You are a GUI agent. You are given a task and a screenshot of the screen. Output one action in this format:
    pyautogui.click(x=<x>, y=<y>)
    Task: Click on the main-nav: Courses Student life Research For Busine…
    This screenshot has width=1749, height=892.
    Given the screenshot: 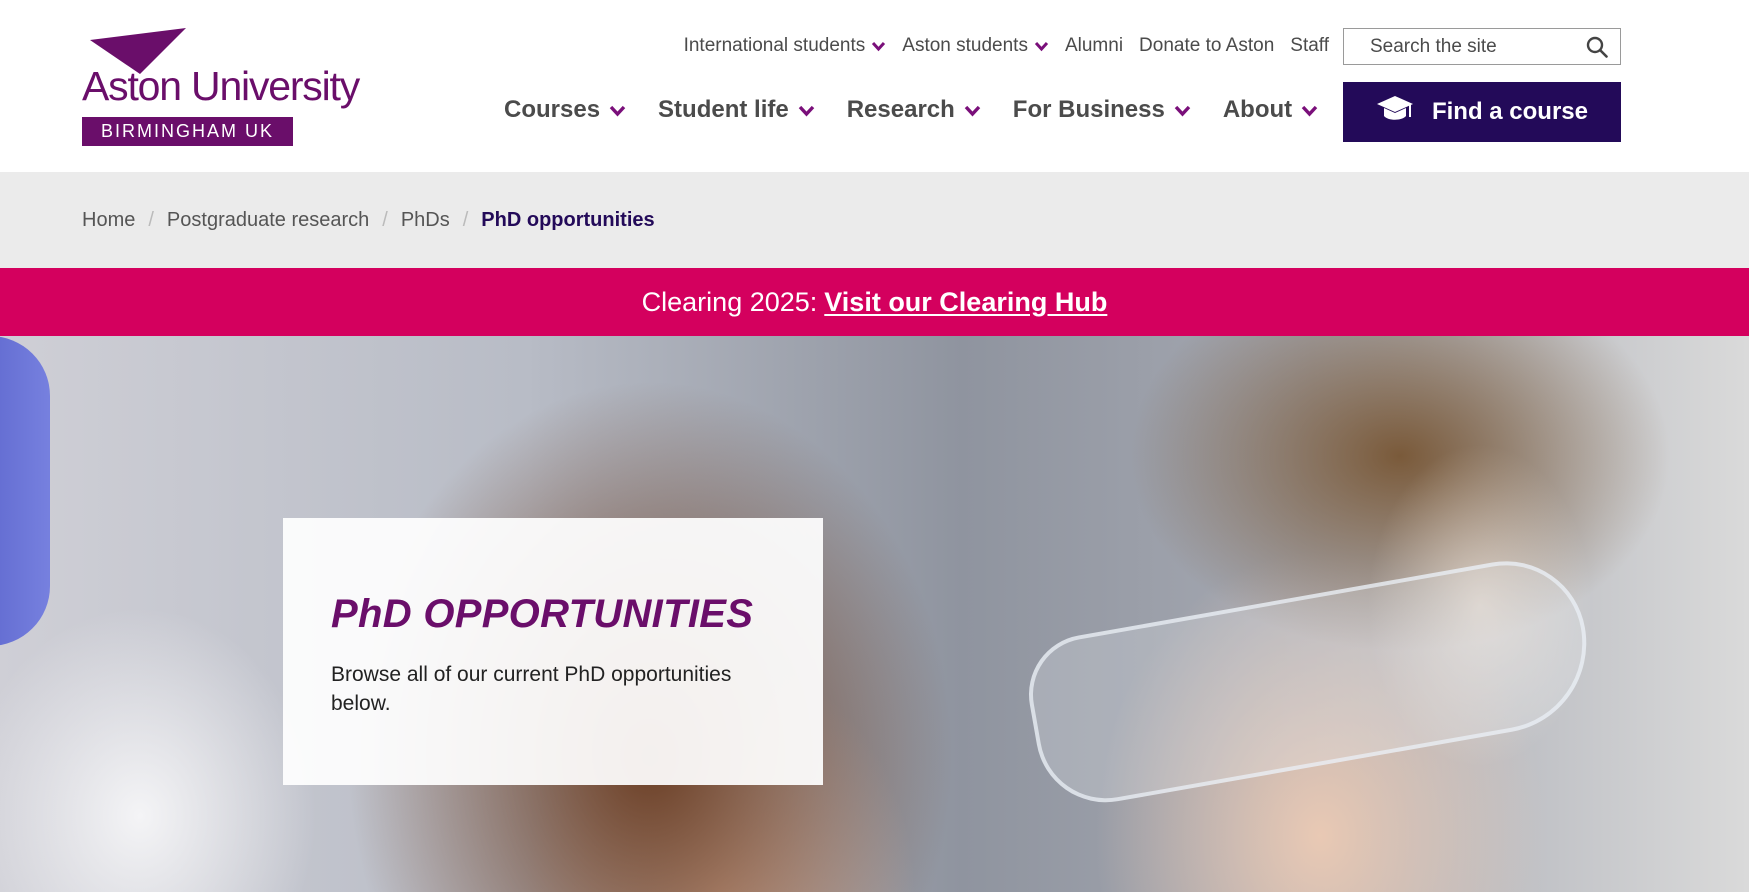 What is the action you would take?
    pyautogui.click(x=911, y=110)
    